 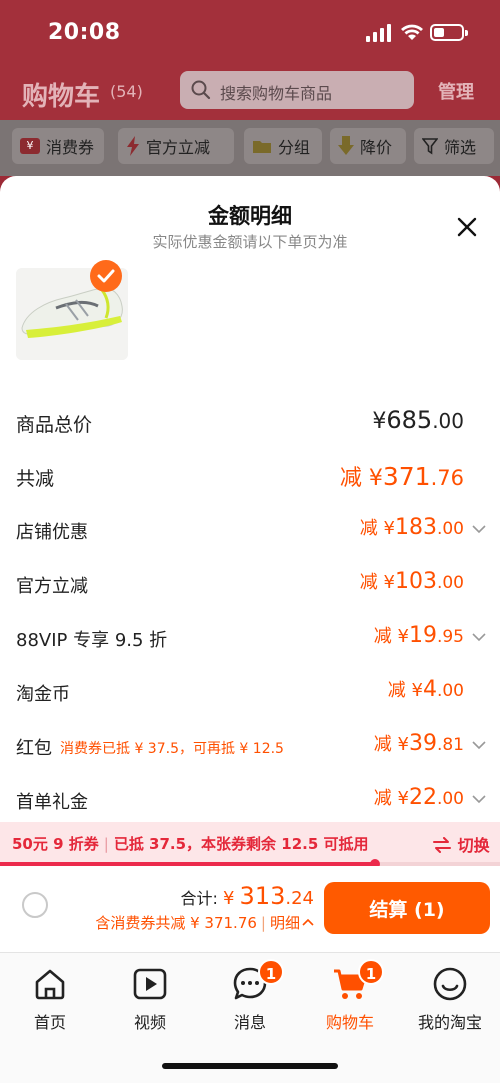 I want to click on home-indicator, so click(x=250, y=1066).